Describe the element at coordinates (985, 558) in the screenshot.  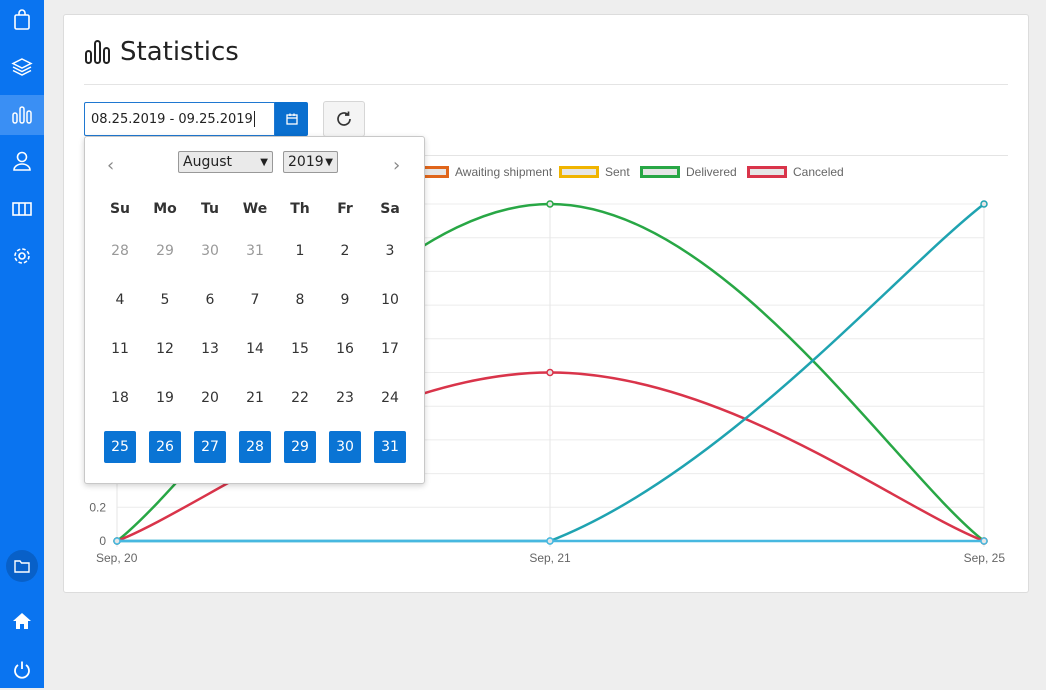
I see `x-tick-label: Sep, 25` at that location.